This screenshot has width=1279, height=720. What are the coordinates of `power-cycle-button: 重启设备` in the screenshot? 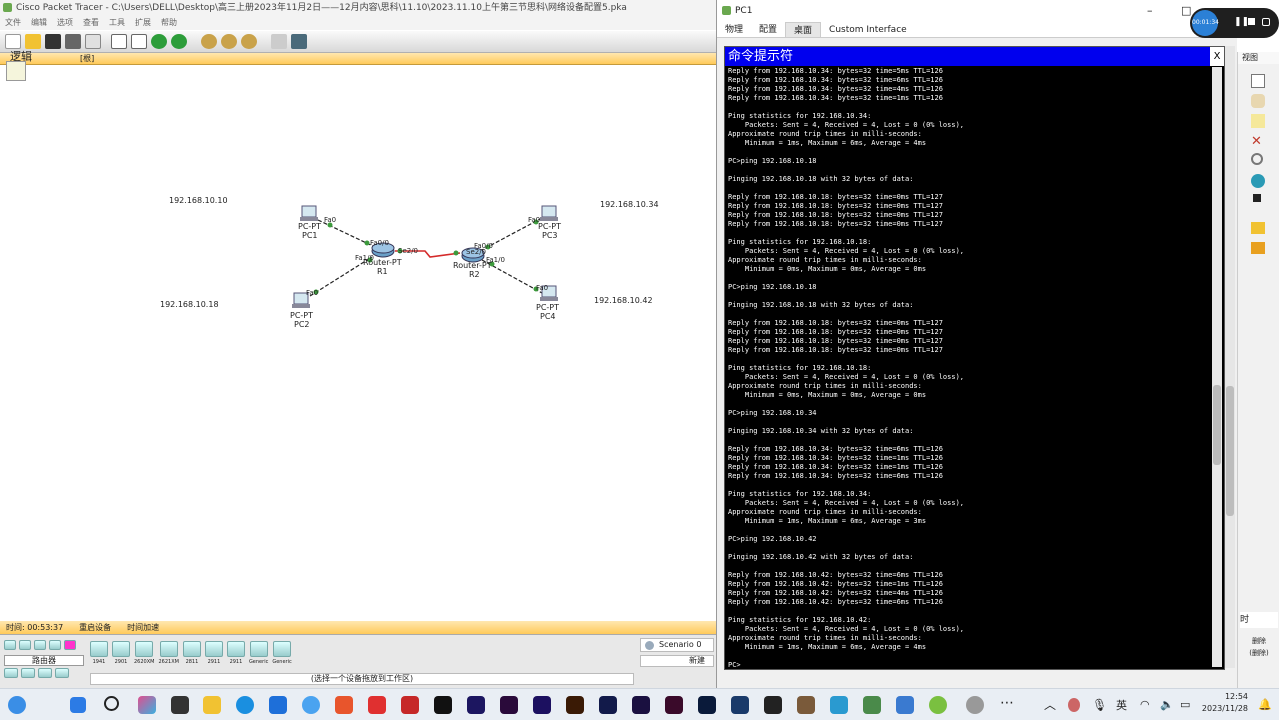 It's located at (95, 627).